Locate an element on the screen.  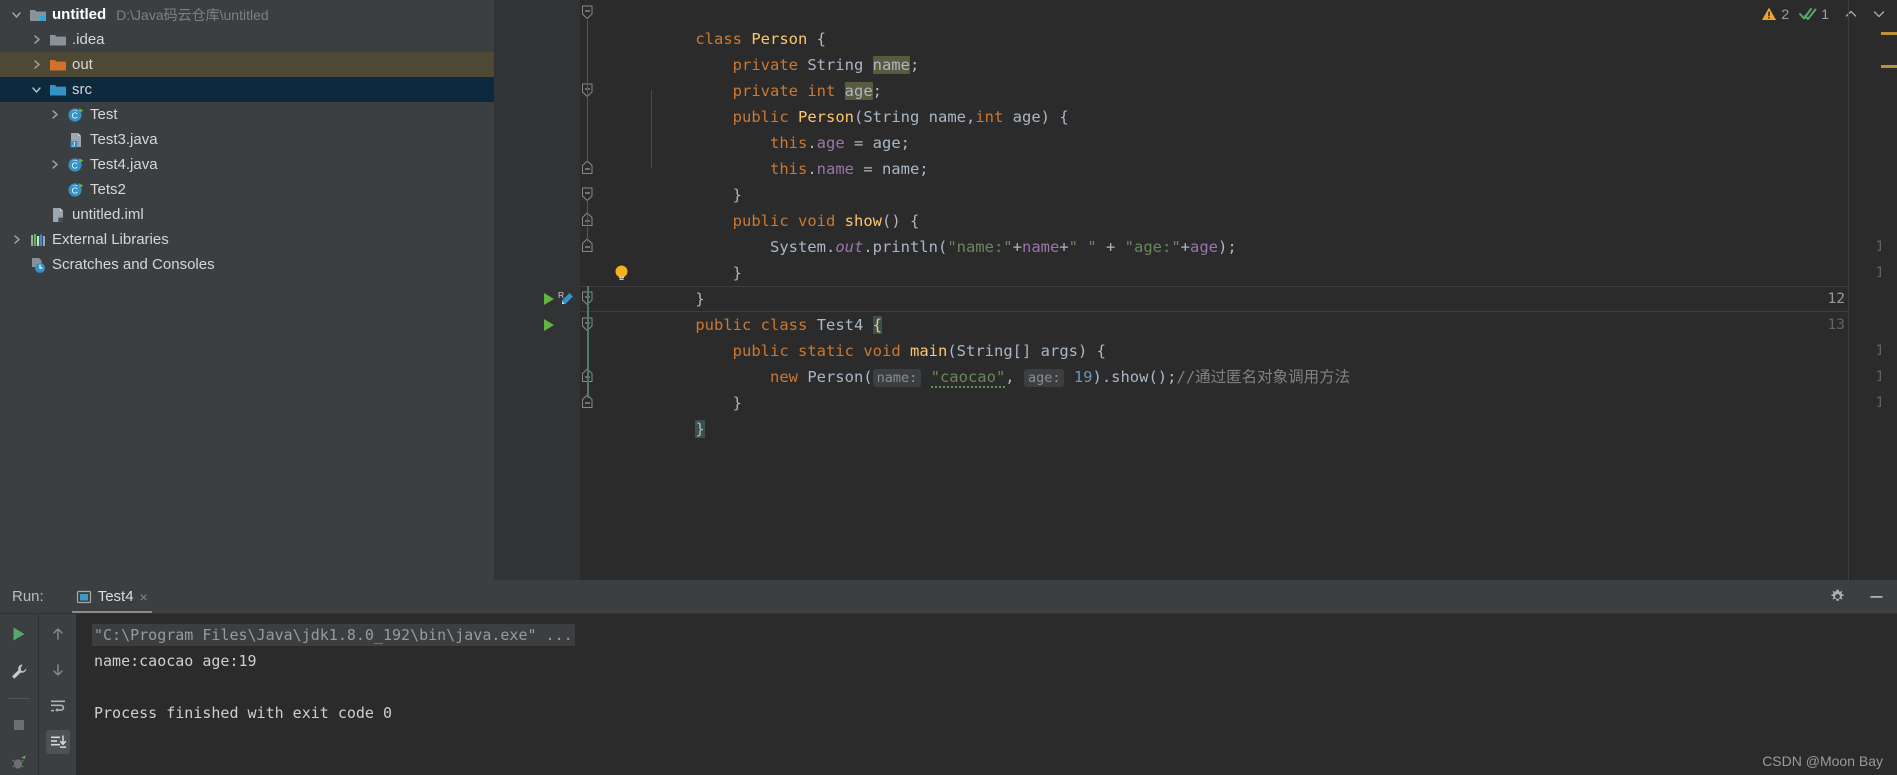
tree-item-test4-java: C Test4.java is located at coordinates (247, 164).